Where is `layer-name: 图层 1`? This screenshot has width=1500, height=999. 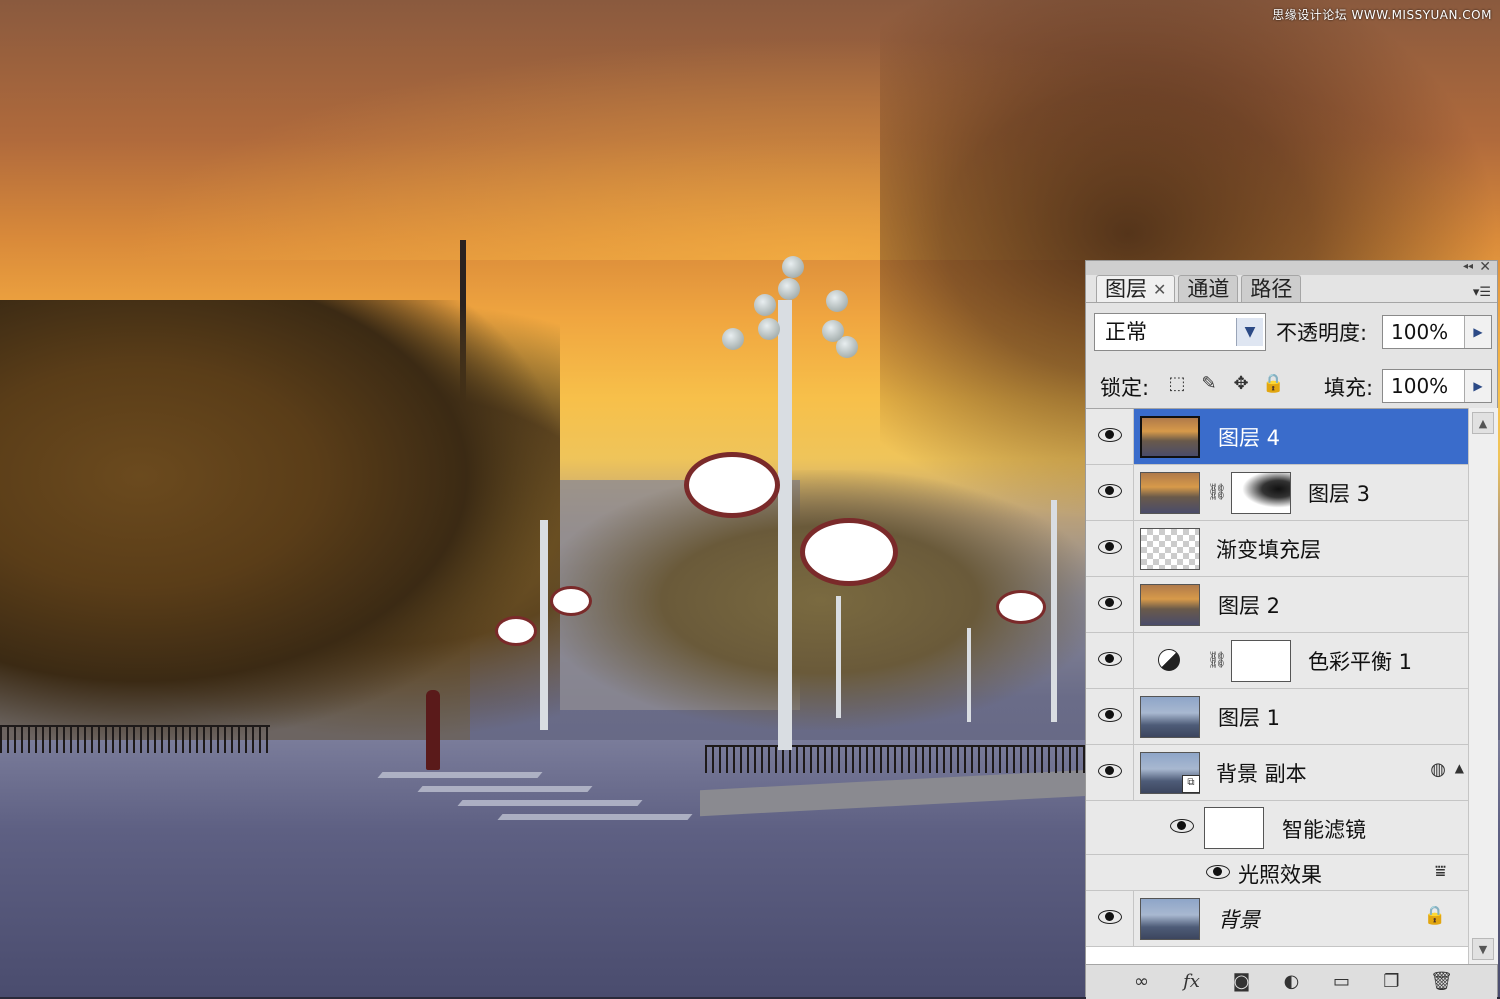
layer-name: 图层 1 is located at coordinates (1249, 717).